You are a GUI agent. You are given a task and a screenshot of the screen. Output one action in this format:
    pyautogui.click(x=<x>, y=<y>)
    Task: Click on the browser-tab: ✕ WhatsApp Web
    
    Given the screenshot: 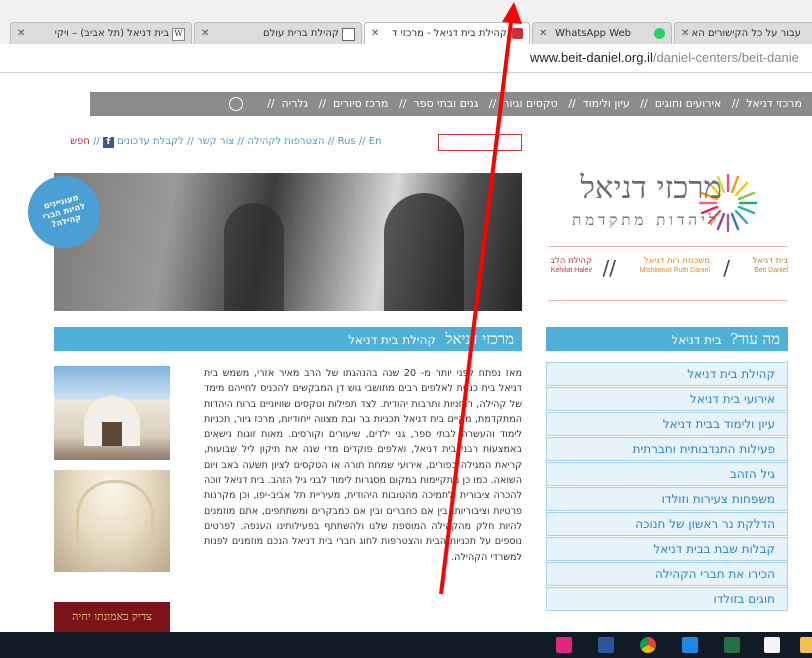 What is the action you would take?
    pyautogui.click(x=602, y=33)
    